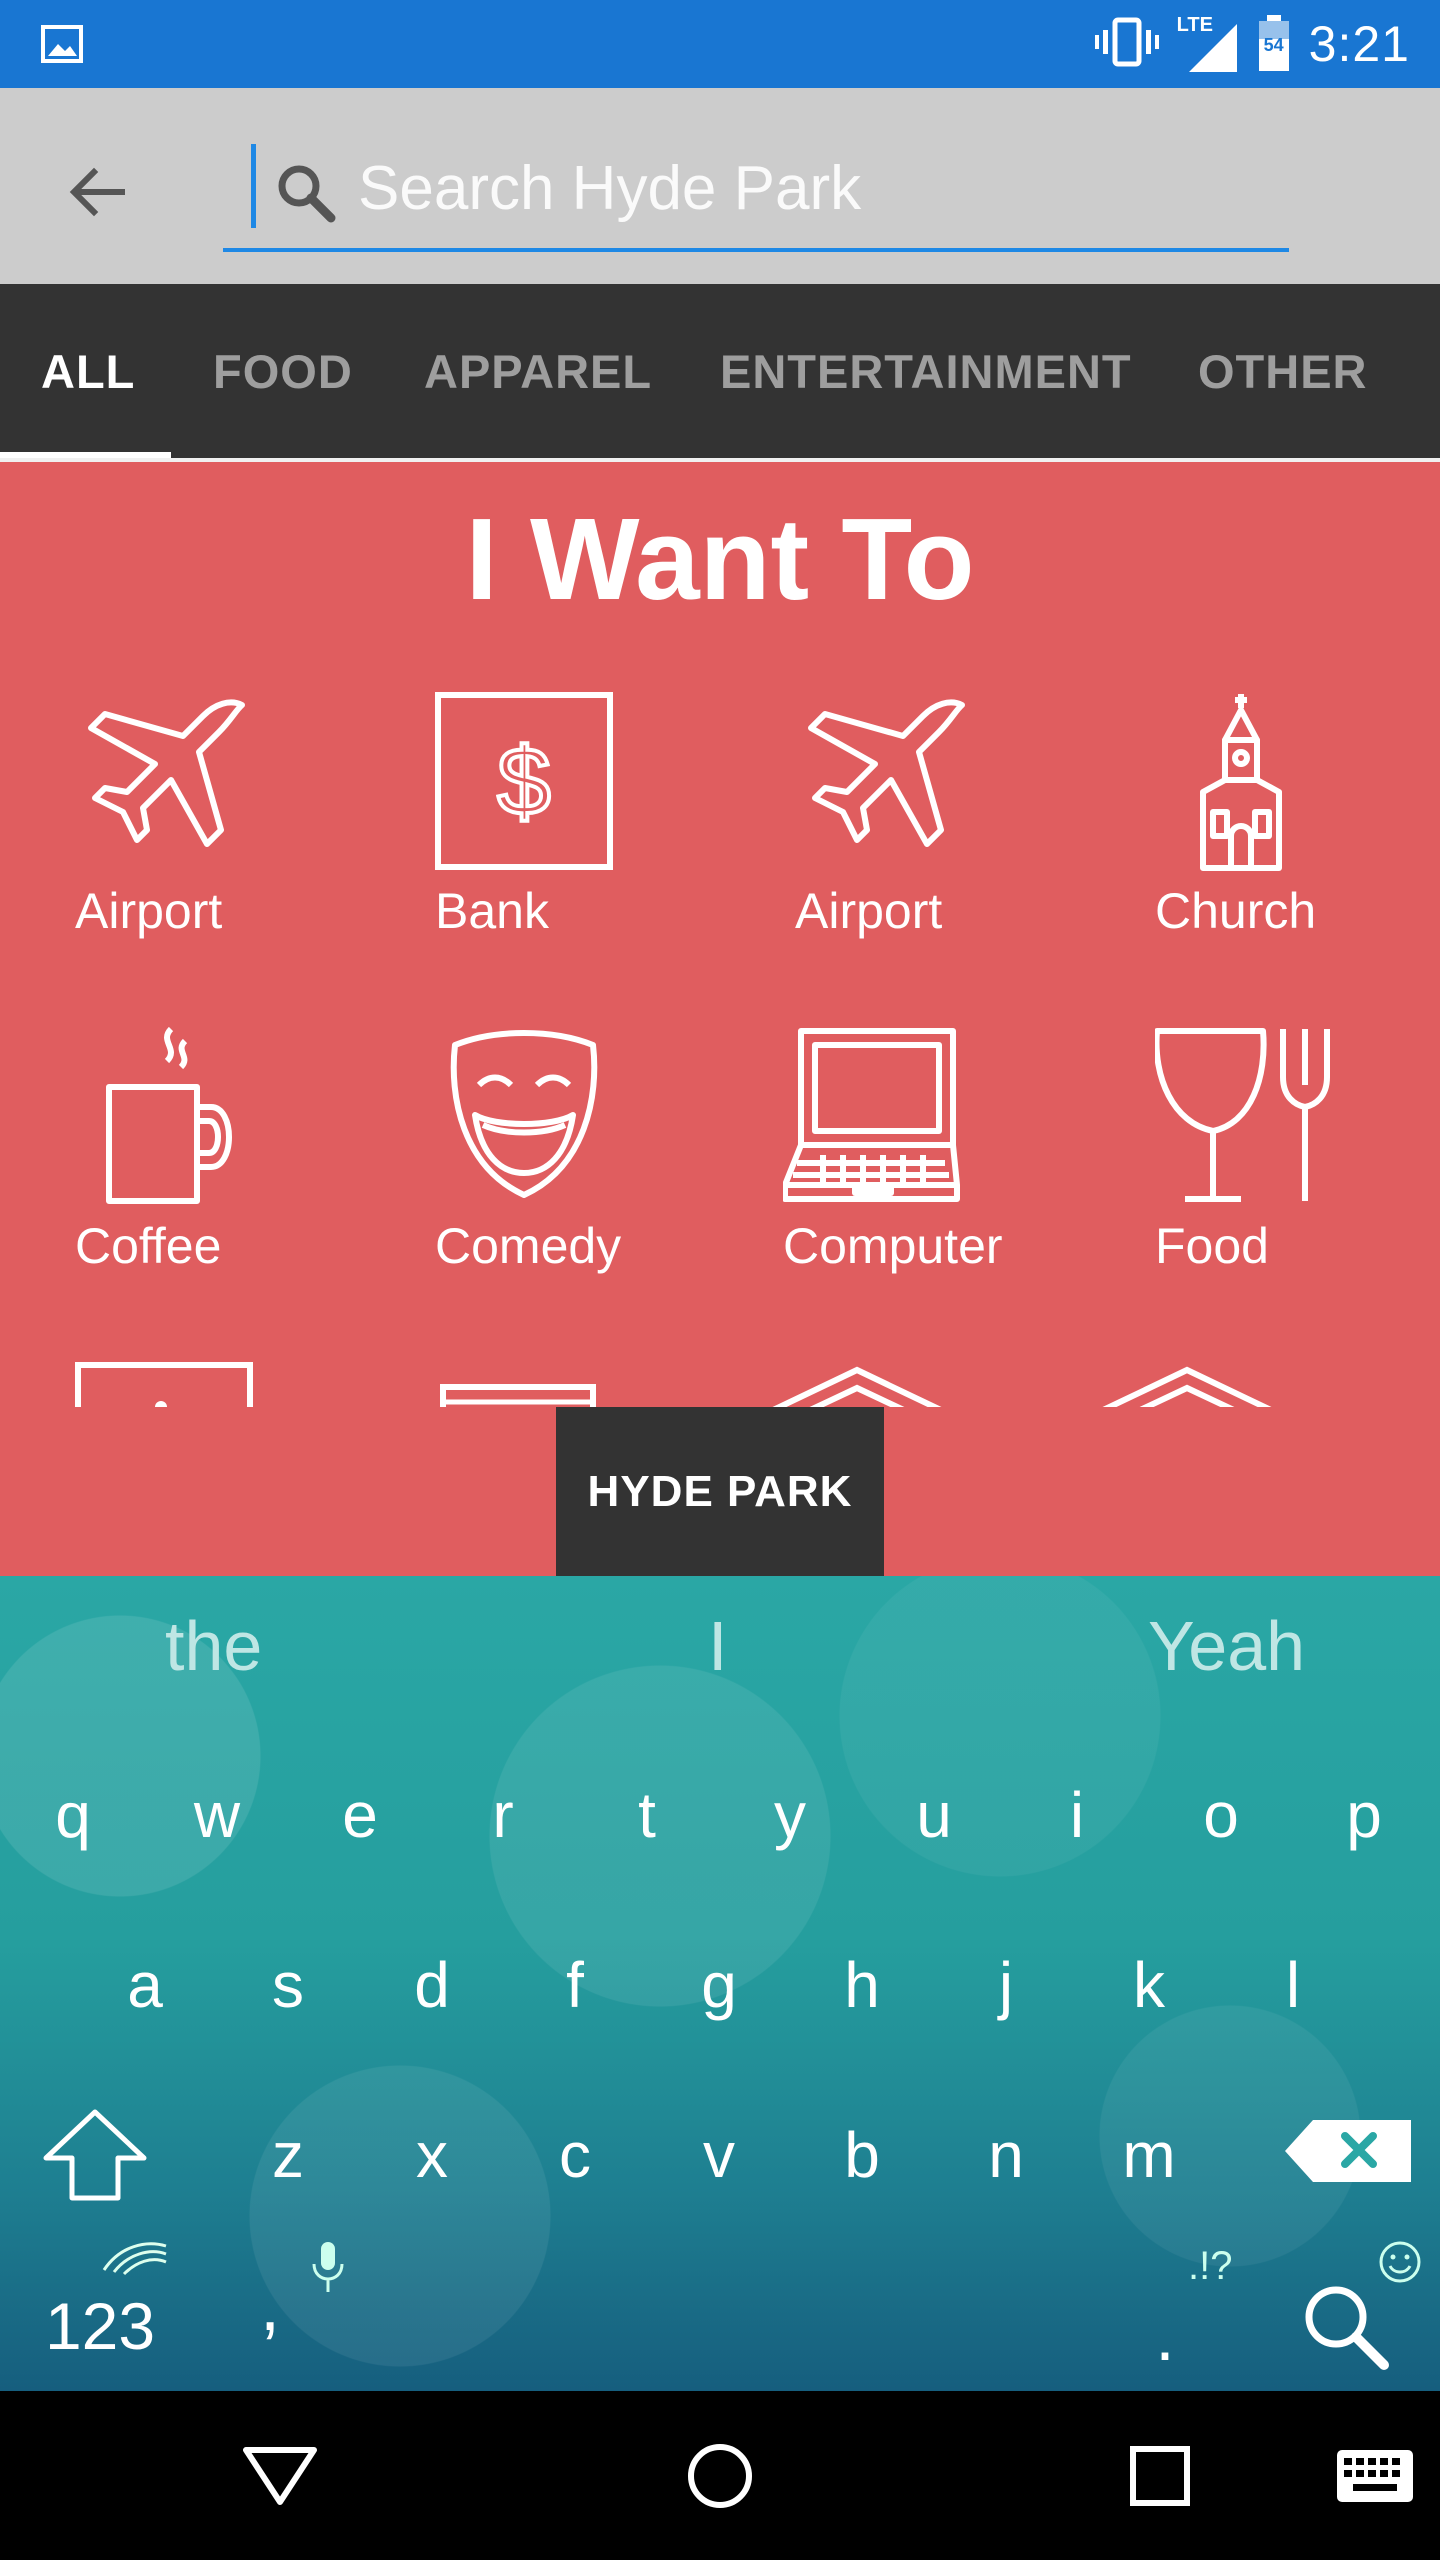 Image resolution: width=1440 pixels, height=2560 pixels. Describe the element at coordinates (73, 1815) in the screenshot. I see `key-q: q` at that location.